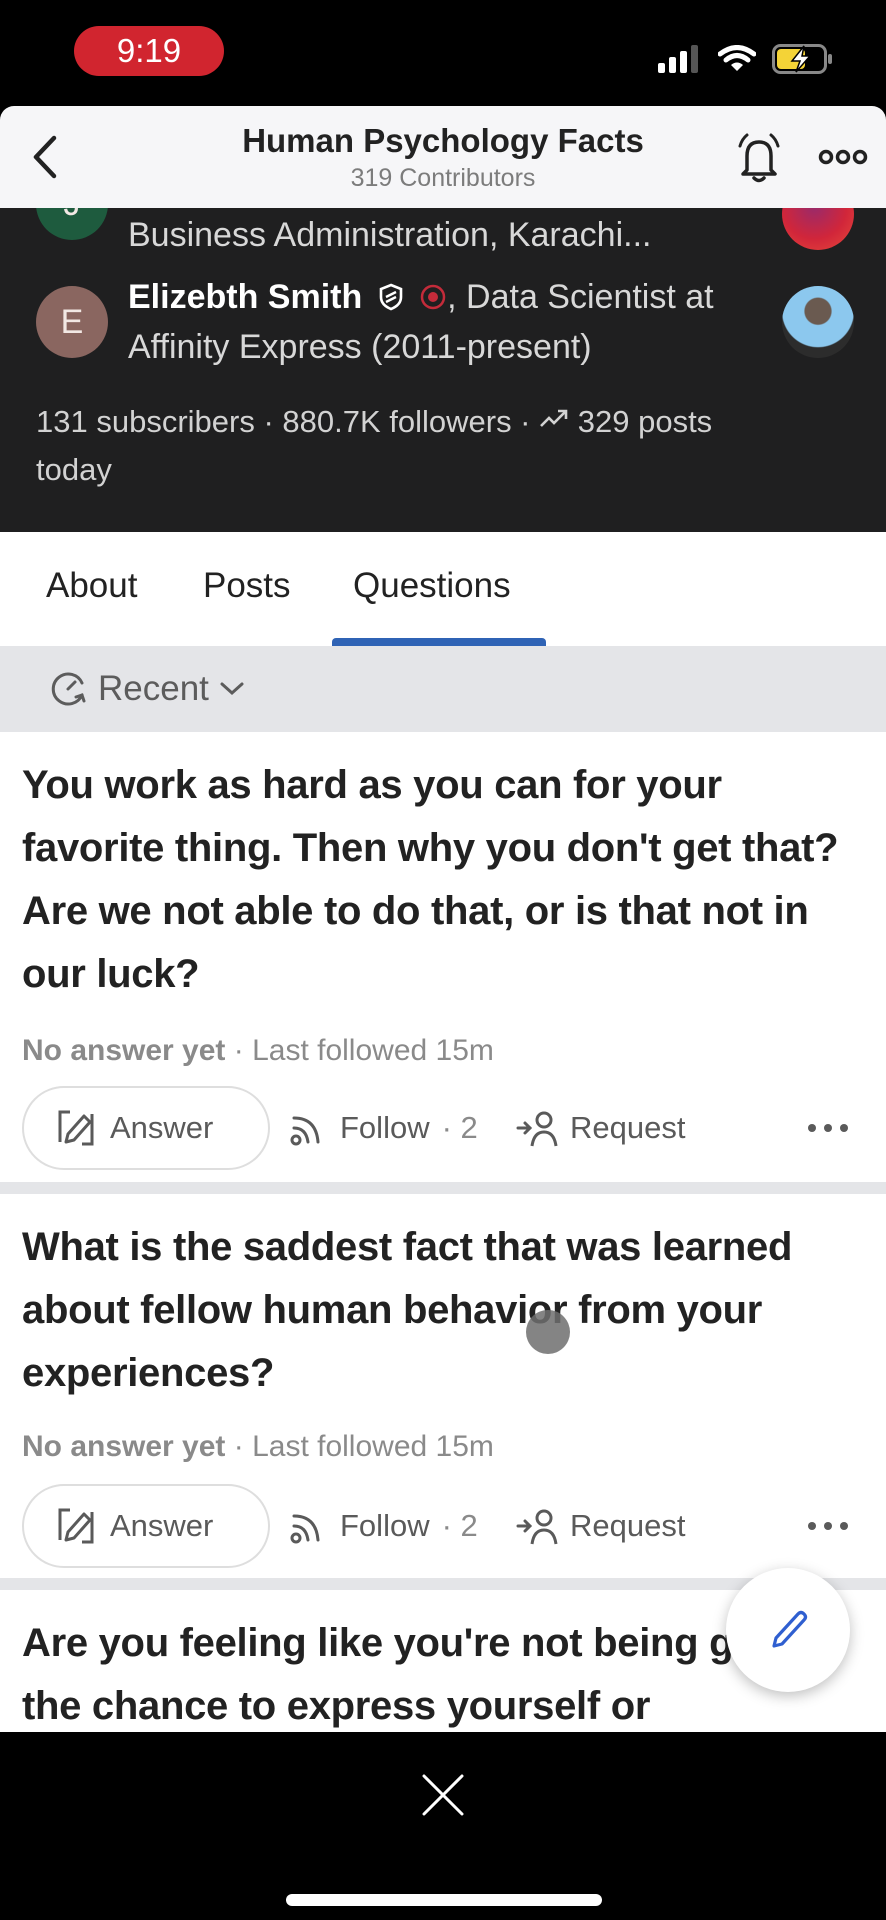 The height and width of the screenshot is (1920, 886). I want to click on sort-dropdown: Recent, so click(146, 689).